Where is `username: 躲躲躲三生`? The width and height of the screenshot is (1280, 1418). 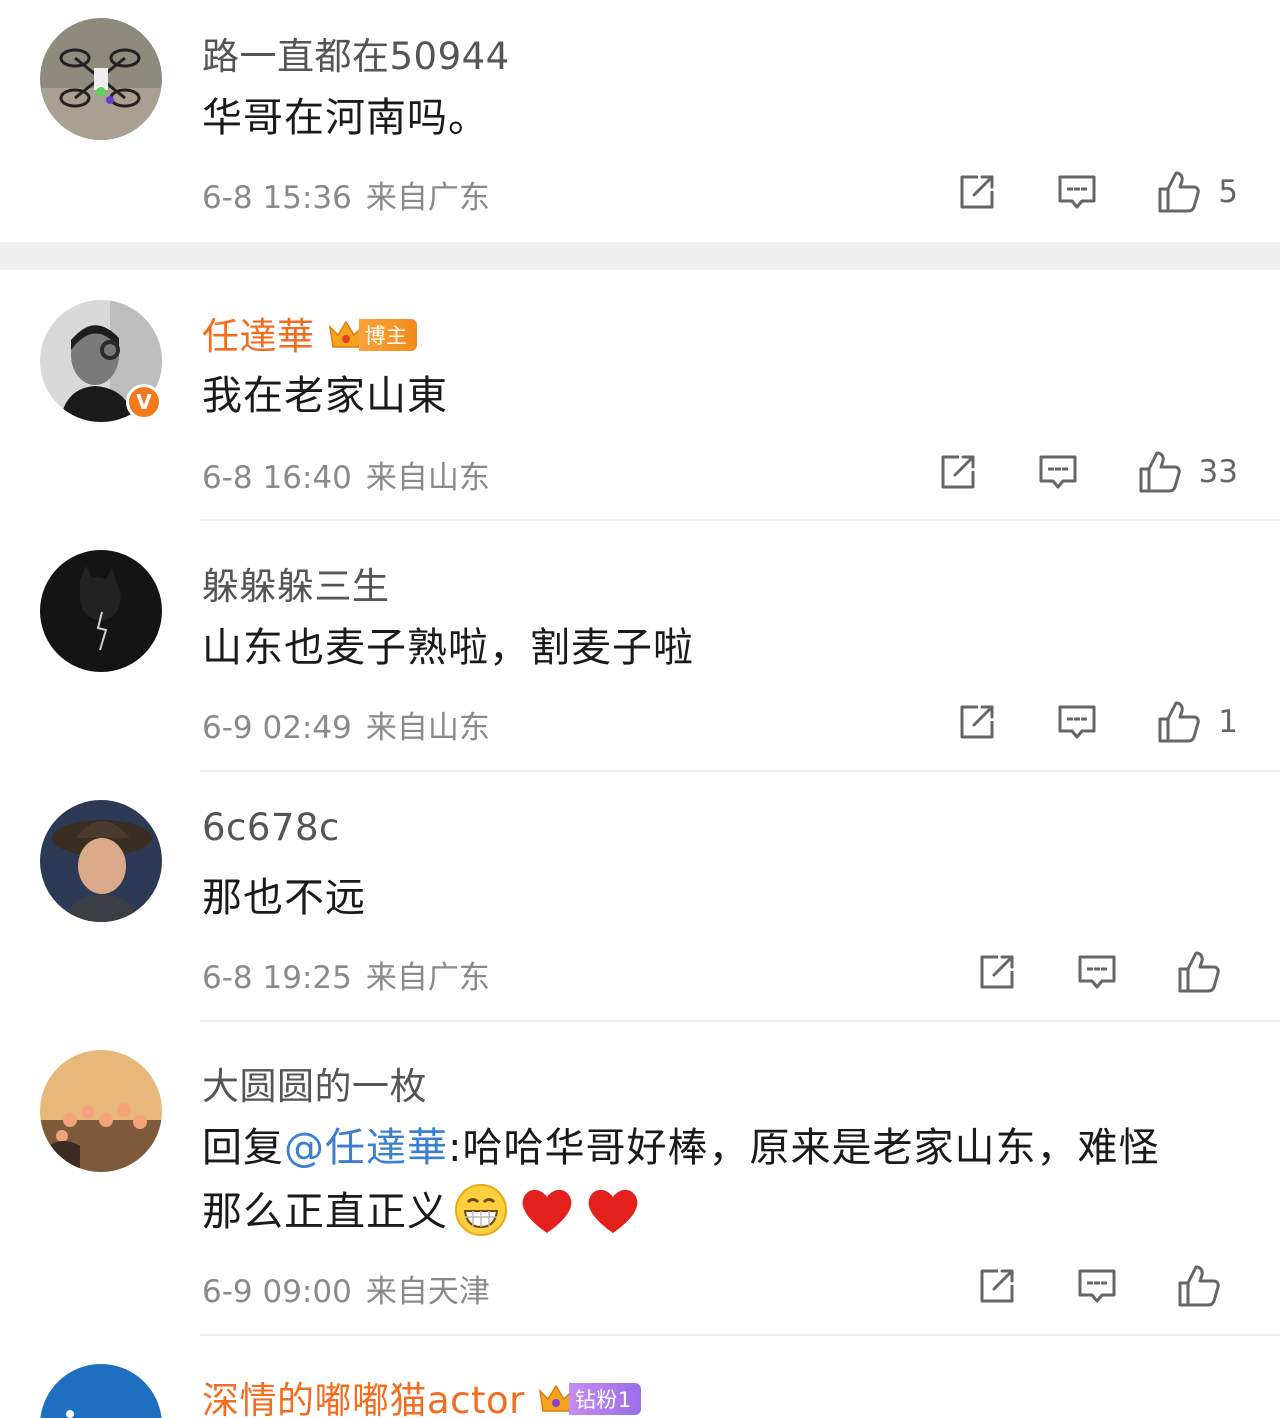
username: 躲躲躲三生 is located at coordinates (296, 583).